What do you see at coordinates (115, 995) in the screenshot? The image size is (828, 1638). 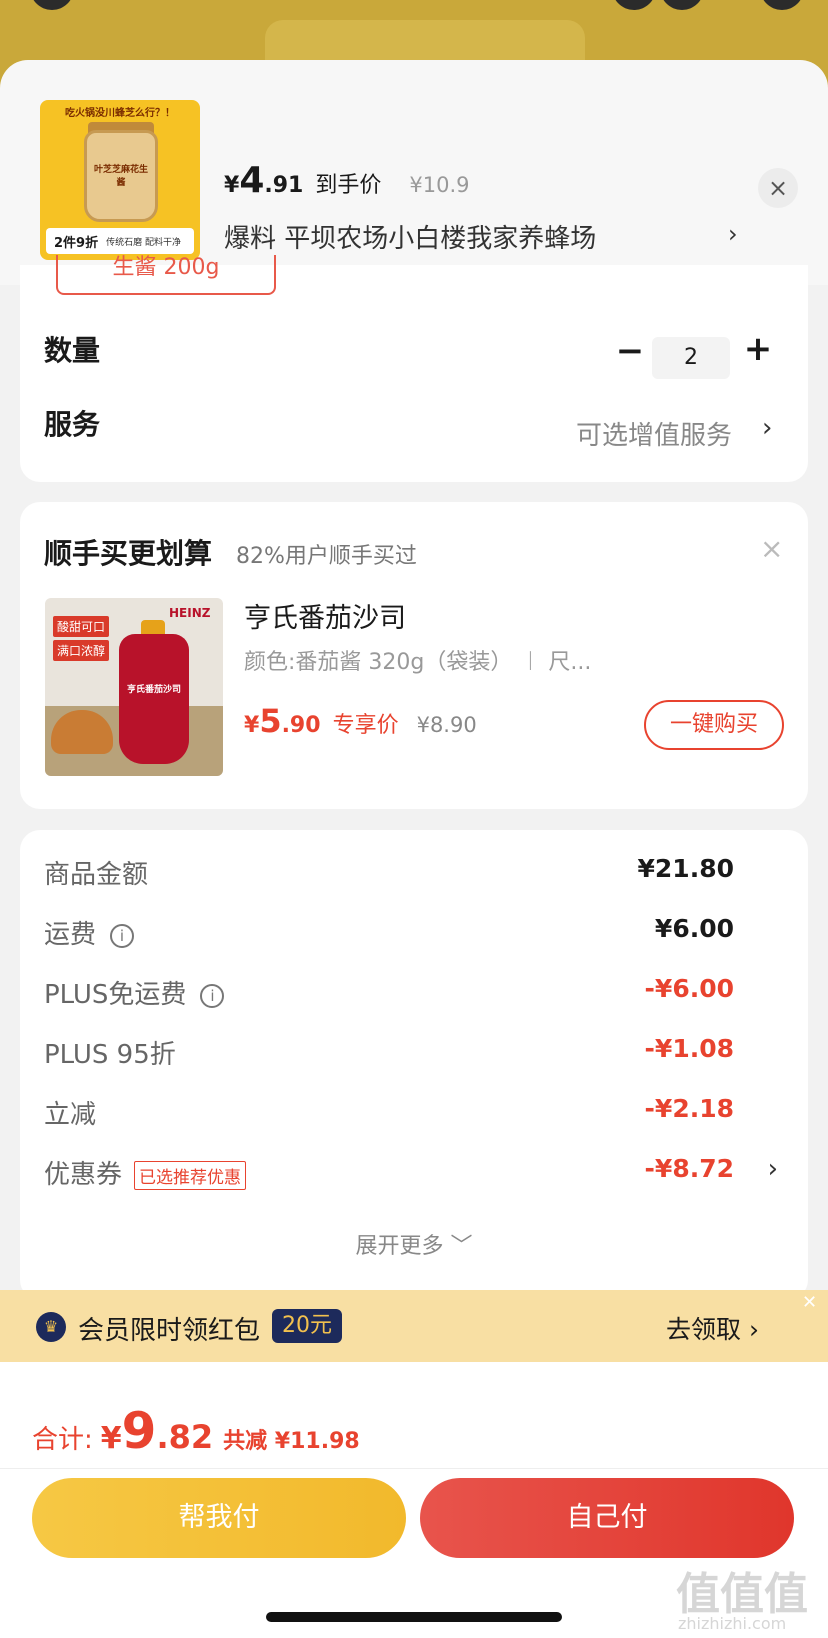 I see `fee-label: PLUS免运费` at bounding box center [115, 995].